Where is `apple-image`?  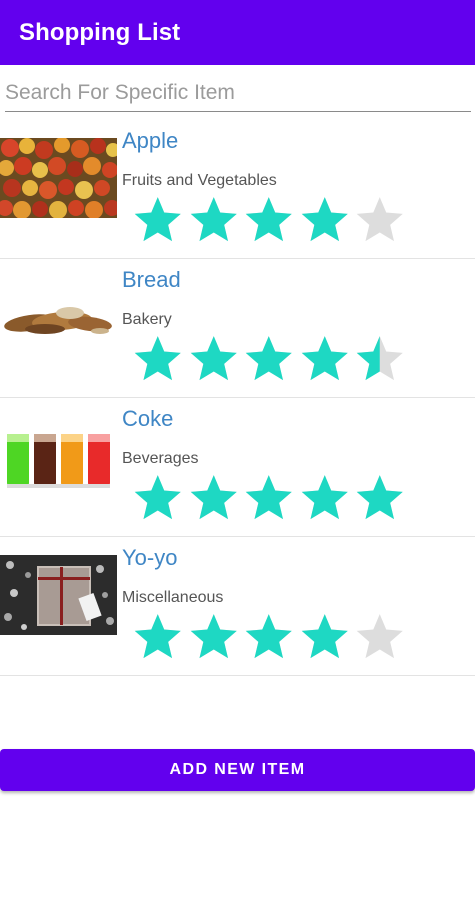
apple-image is located at coordinates (58, 178).